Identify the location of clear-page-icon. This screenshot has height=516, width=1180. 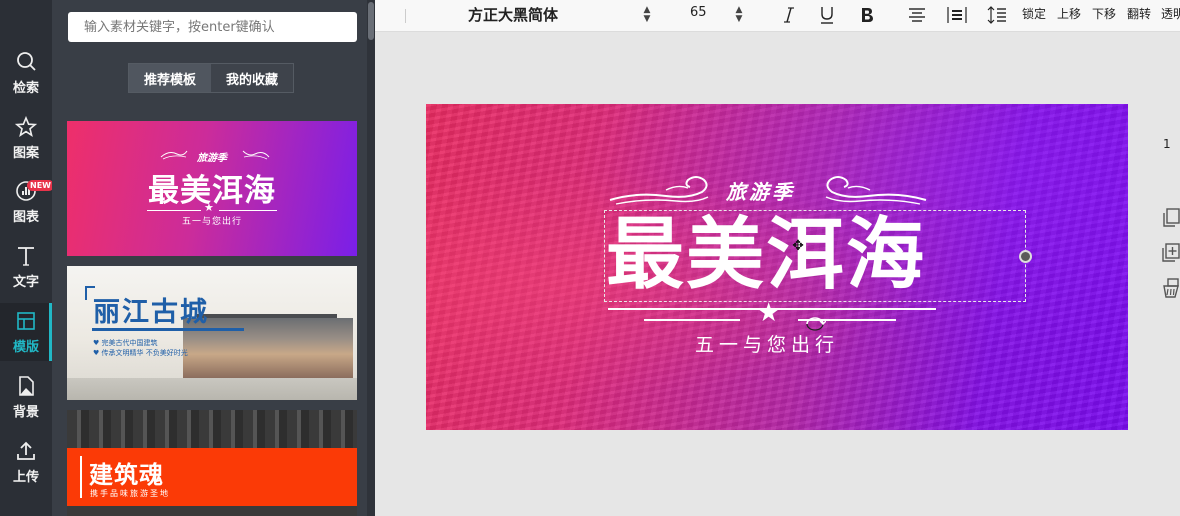
(1168, 288).